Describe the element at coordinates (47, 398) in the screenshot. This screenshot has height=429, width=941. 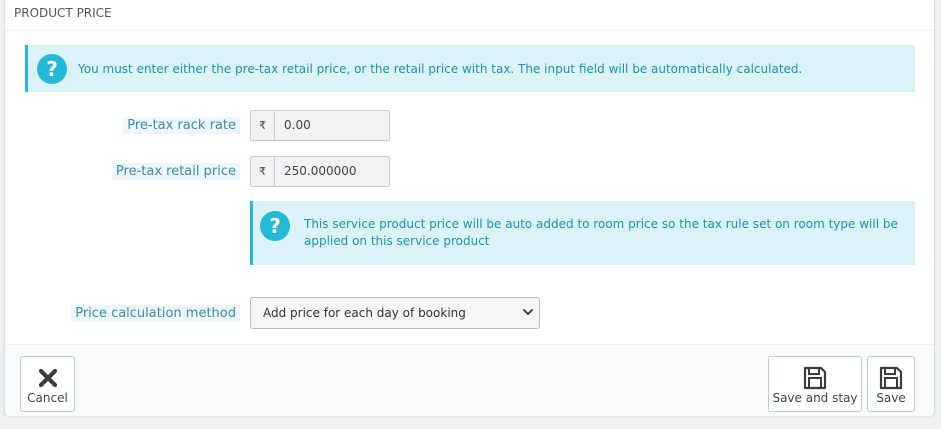
I see `cancel-label: Cancel` at that location.